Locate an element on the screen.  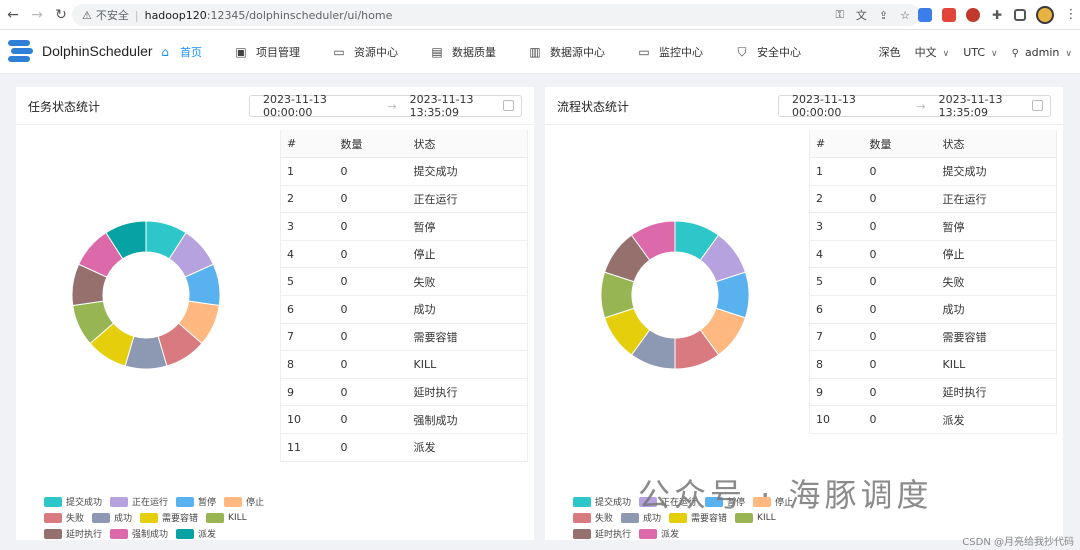
column-header-count: 数量 is located at coordinates (900, 144).